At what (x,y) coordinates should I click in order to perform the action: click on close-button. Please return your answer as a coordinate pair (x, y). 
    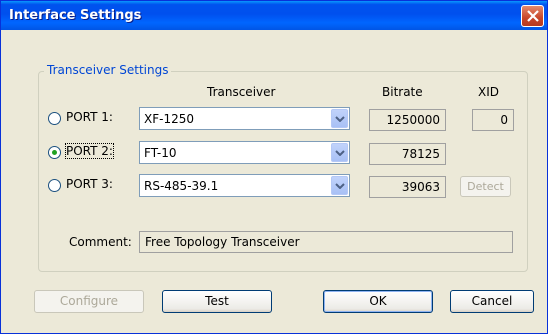
    Looking at the image, I should click on (532, 16).